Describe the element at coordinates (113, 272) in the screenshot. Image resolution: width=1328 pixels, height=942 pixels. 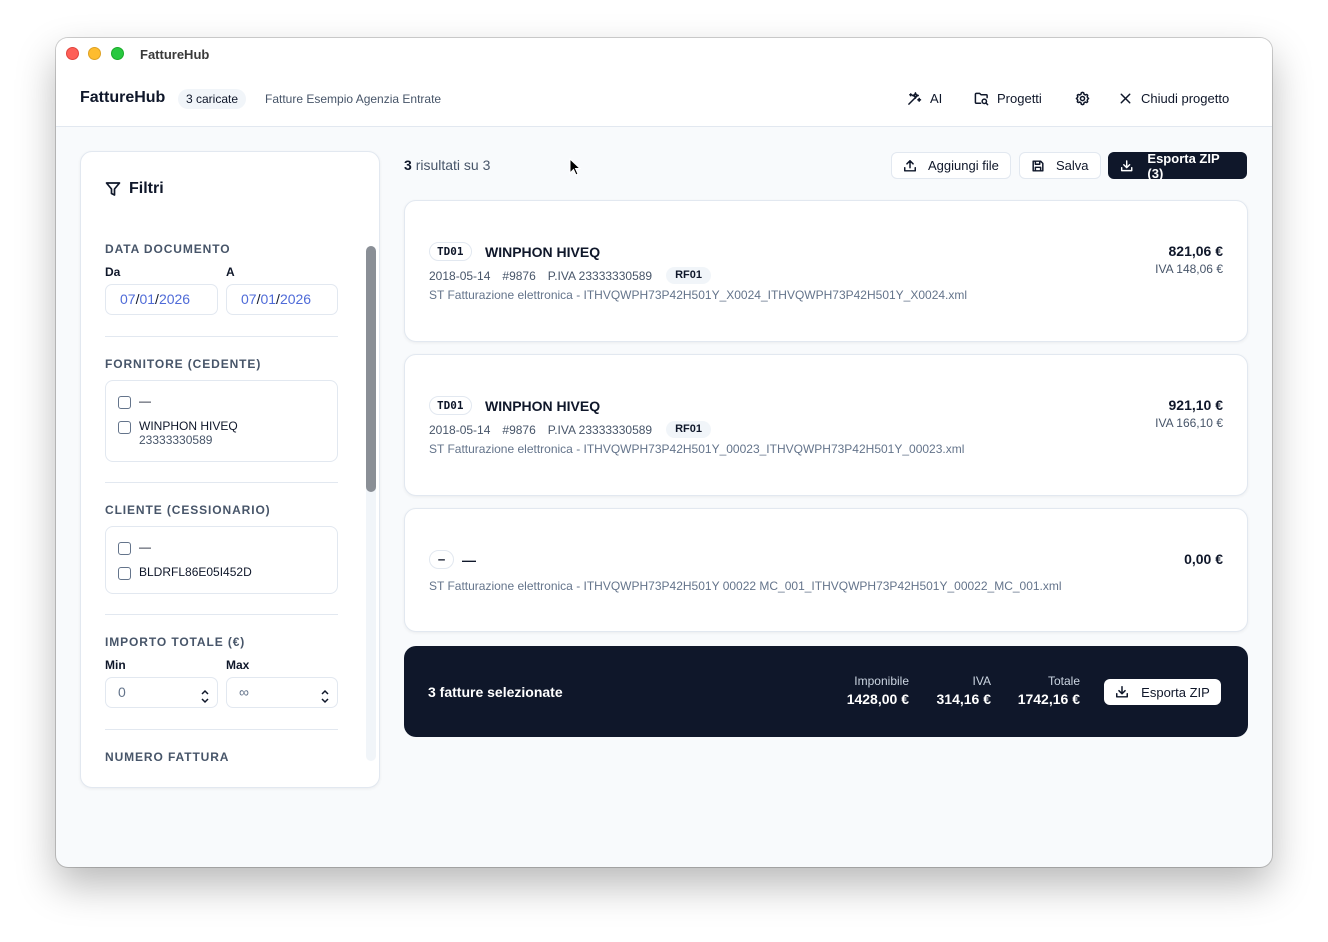
I see `date-from-label: Da` at that location.